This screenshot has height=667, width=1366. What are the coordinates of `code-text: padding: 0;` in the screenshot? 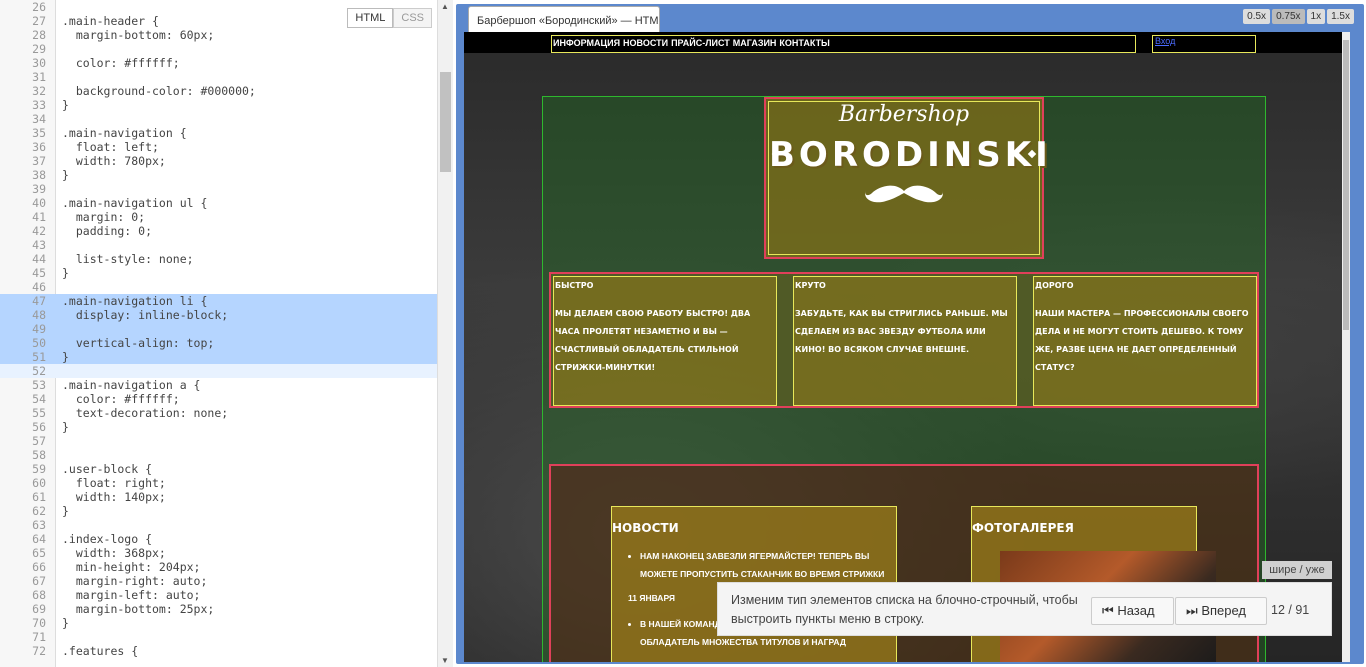 It's located at (107, 231).